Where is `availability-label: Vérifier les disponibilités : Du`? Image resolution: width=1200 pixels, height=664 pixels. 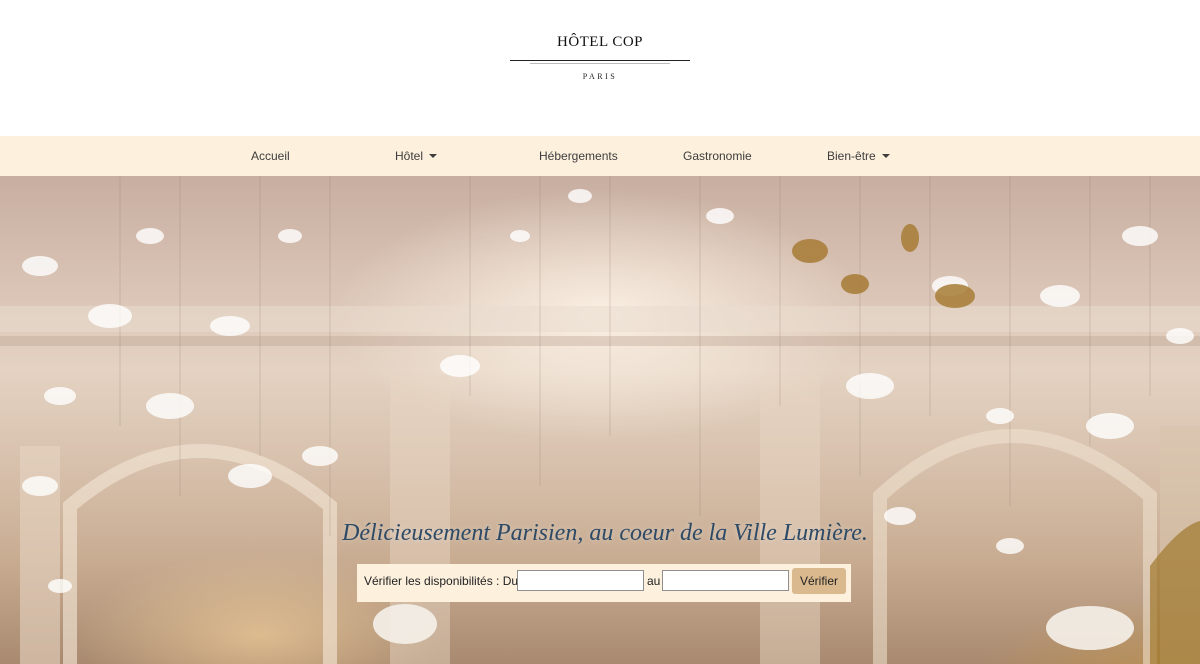
availability-label: Vérifier les disponibilités : Du is located at coordinates (441, 581).